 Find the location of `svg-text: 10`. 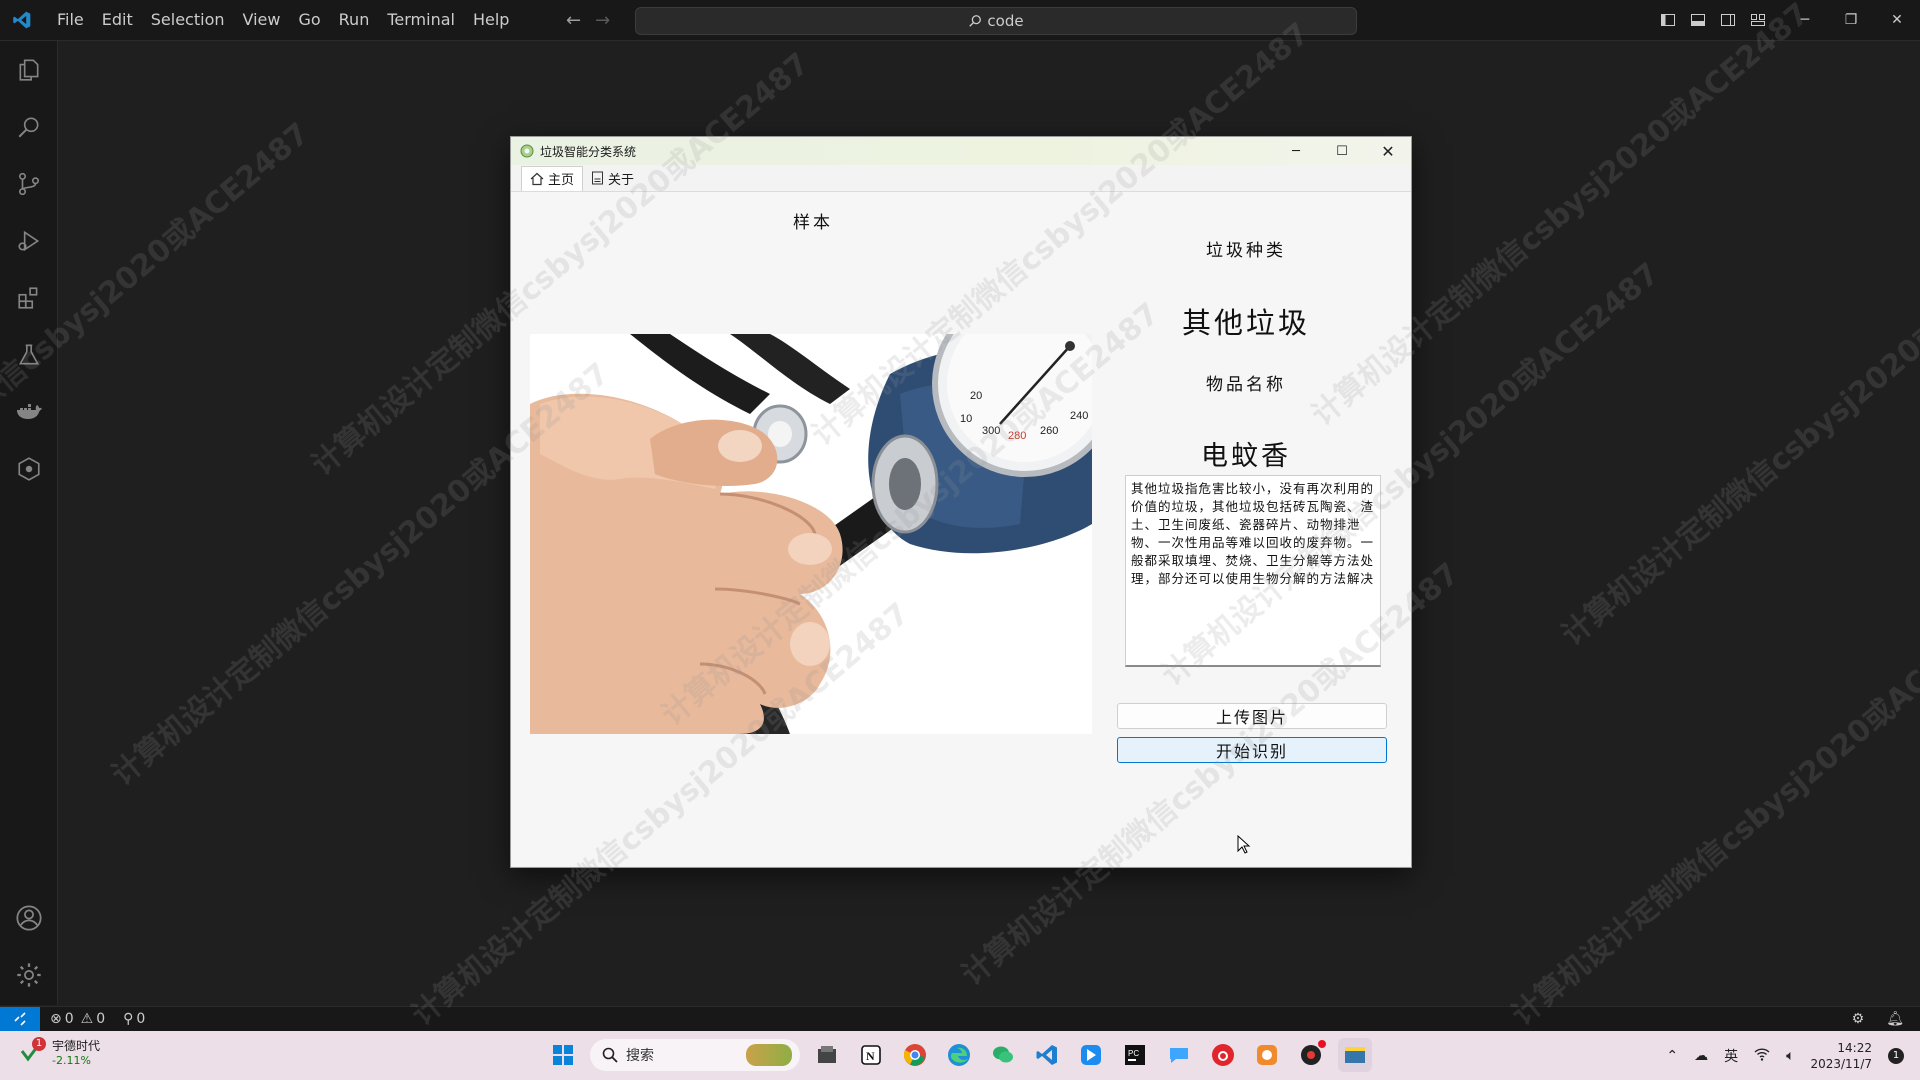

svg-text: 10 is located at coordinates (966, 419).